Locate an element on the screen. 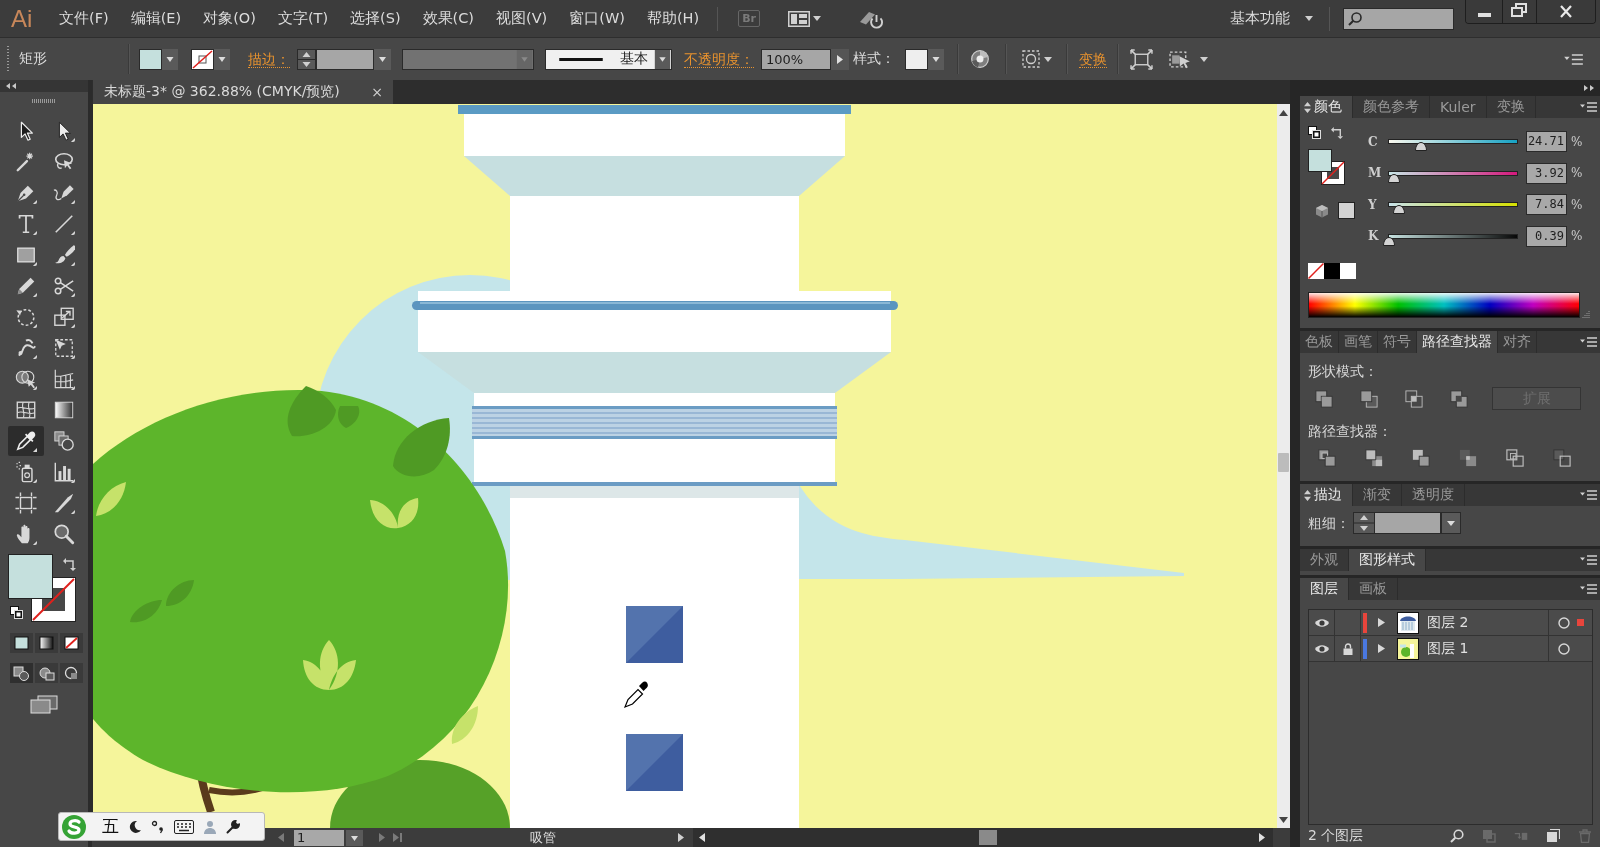  corner-arrows-frame-icon is located at coordinates (1141, 59).